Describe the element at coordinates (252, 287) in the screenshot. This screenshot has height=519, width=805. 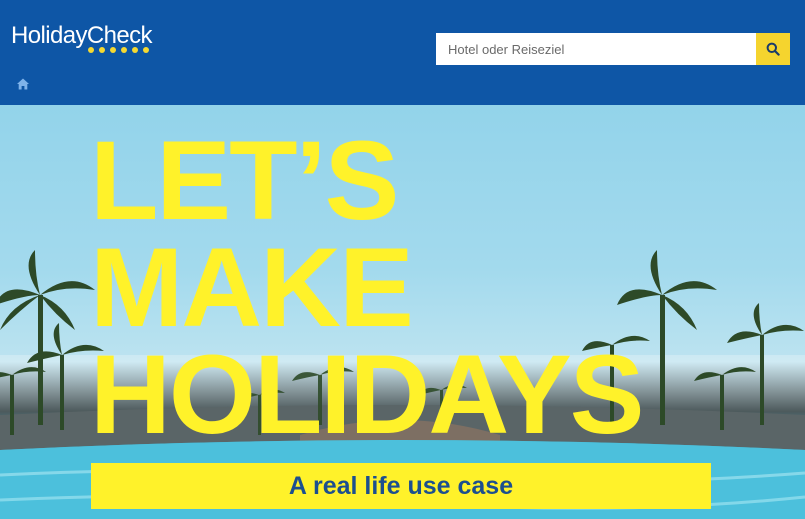
I see `headline-line-2: MAKE` at that location.